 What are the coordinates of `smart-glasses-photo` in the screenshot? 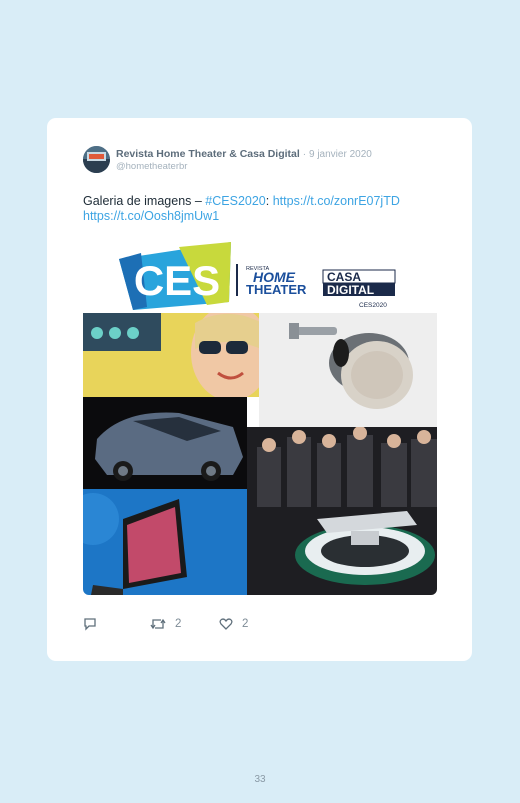 It's located at (171, 355).